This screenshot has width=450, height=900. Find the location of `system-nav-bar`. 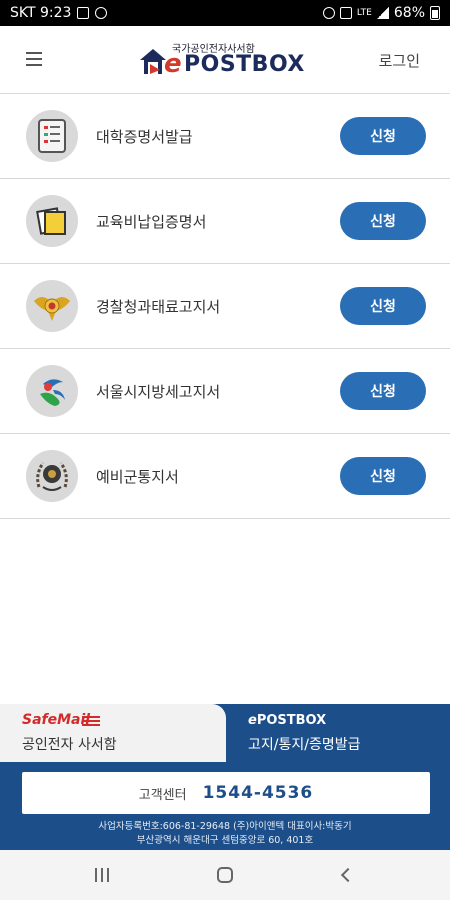

system-nav-bar is located at coordinates (225, 875).